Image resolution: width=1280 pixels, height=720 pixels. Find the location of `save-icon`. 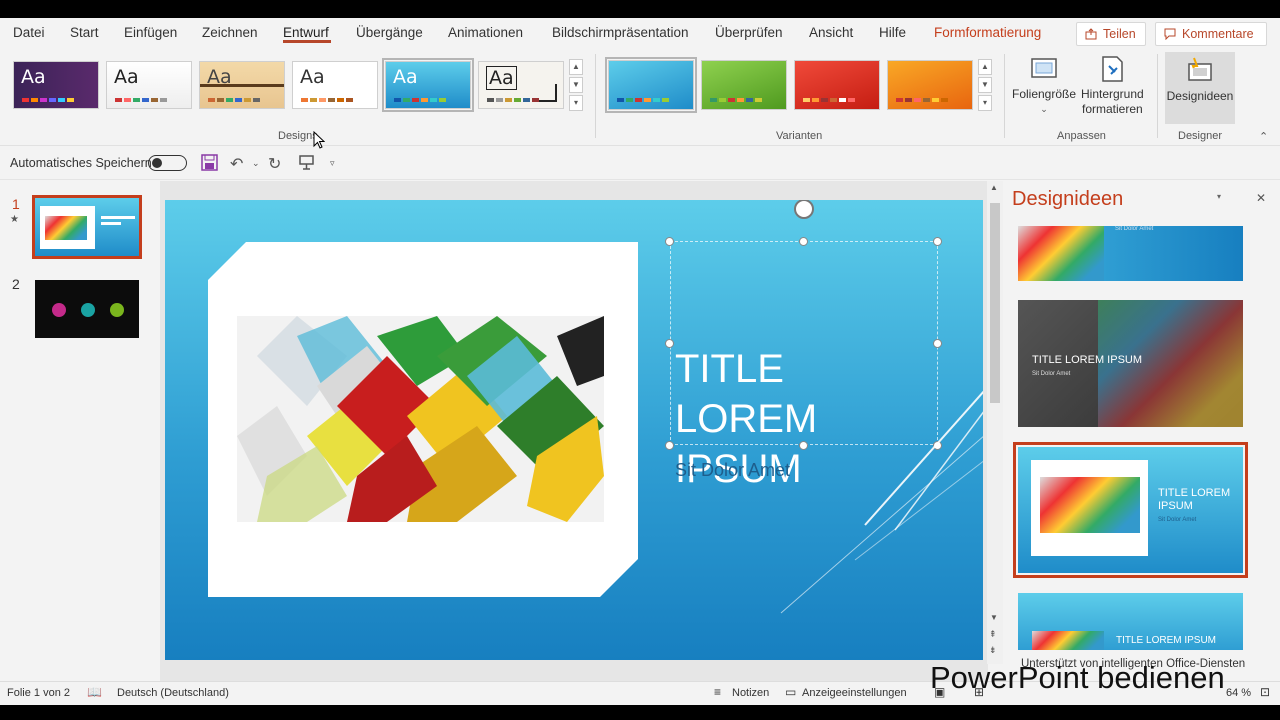

save-icon is located at coordinates (209, 162).